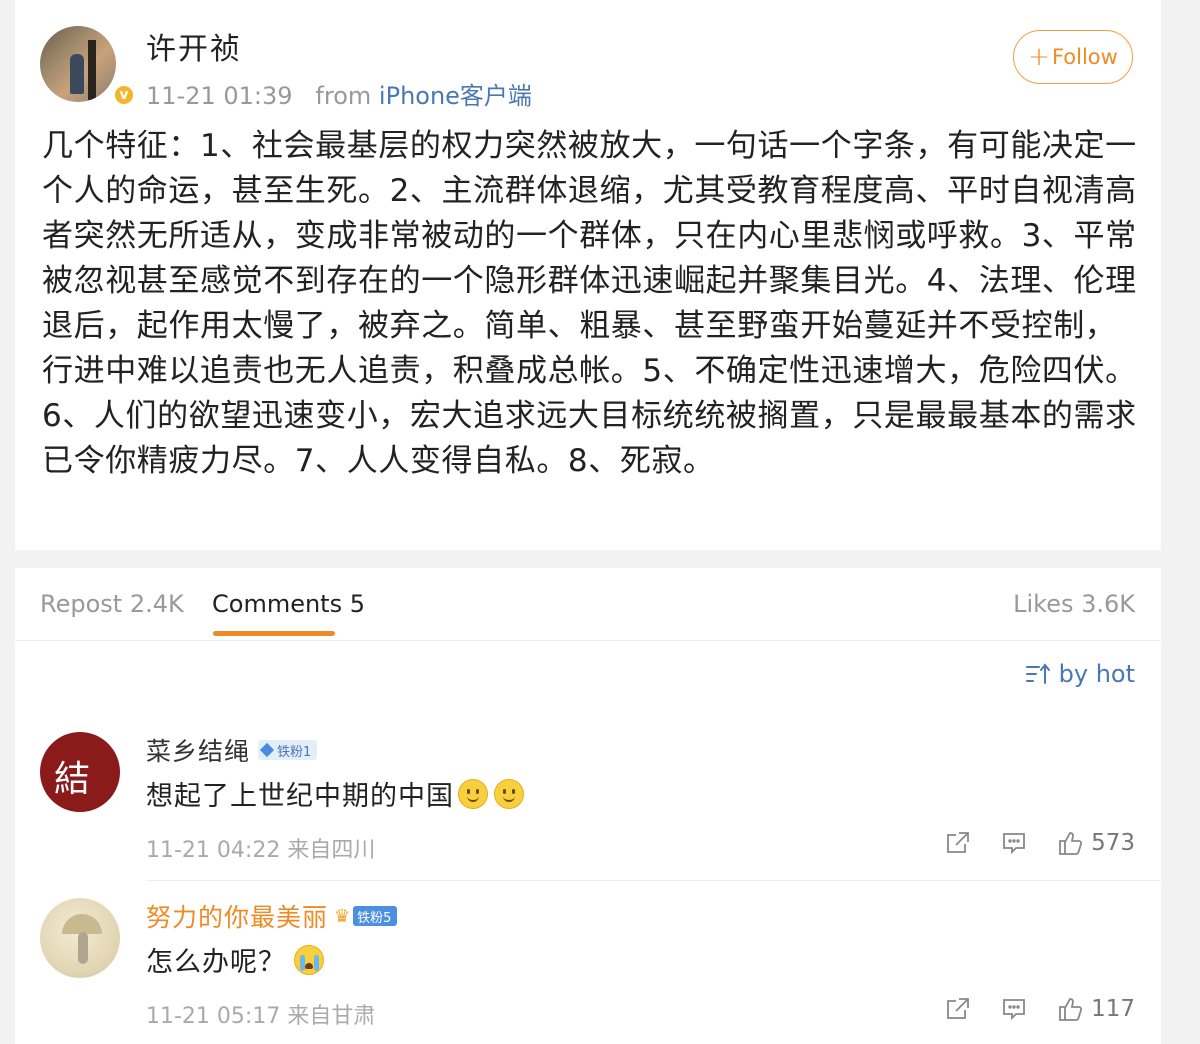 The height and width of the screenshot is (1044, 1200). I want to click on like-count: 117, so click(1113, 1009).